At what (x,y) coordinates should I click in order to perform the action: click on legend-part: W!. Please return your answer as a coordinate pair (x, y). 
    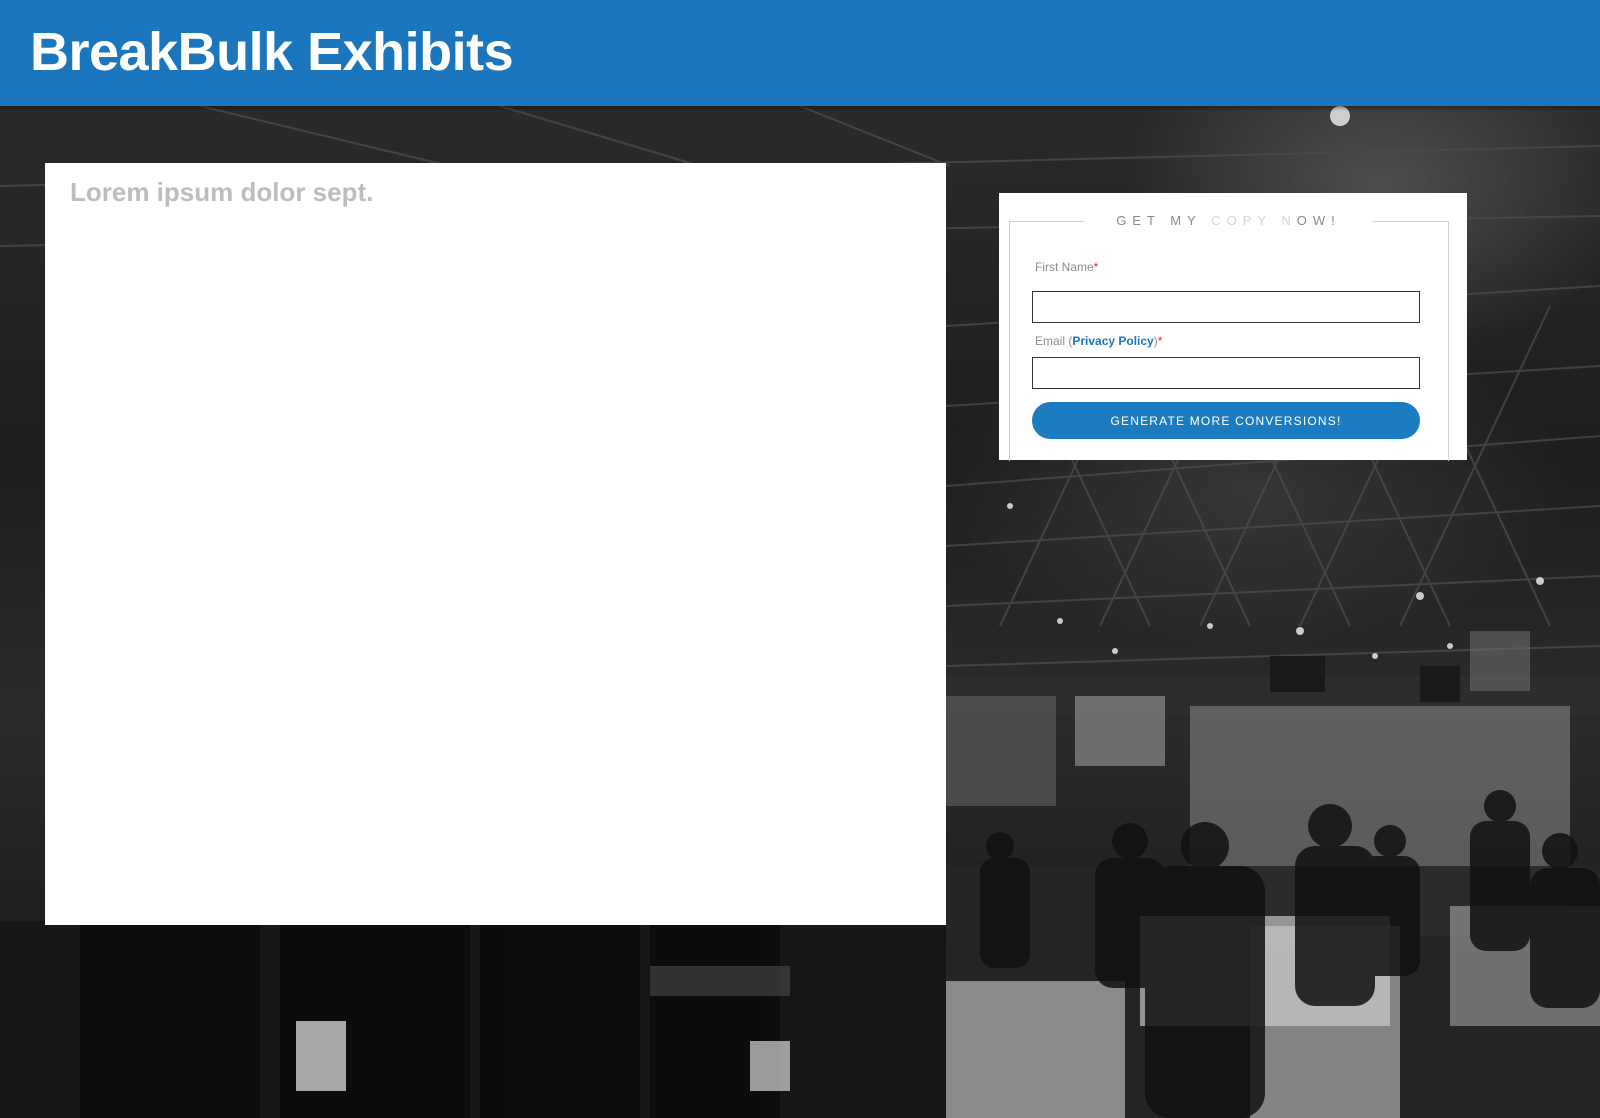
    Looking at the image, I should click on (1326, 220).